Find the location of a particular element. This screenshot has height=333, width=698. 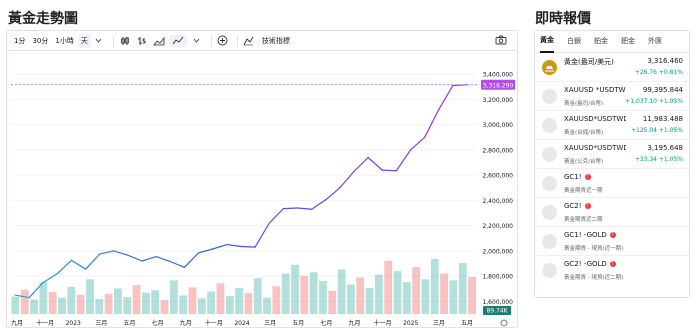

x-tick-label: 2024 is located at coordinates (241, 323).